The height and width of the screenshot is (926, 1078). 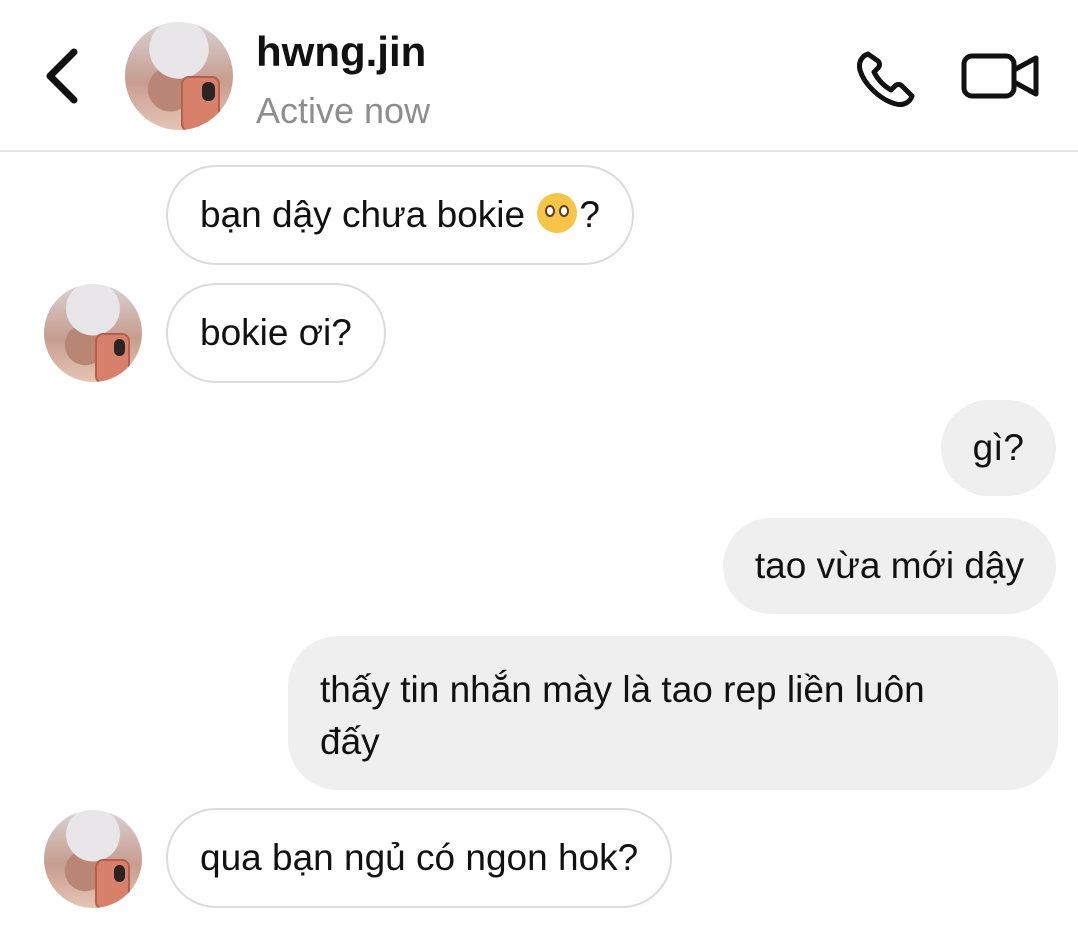 What do you see at coordinates (350, 741) in the screenshot?
I see `message-line: đấy` at bounding box center [350, 741].